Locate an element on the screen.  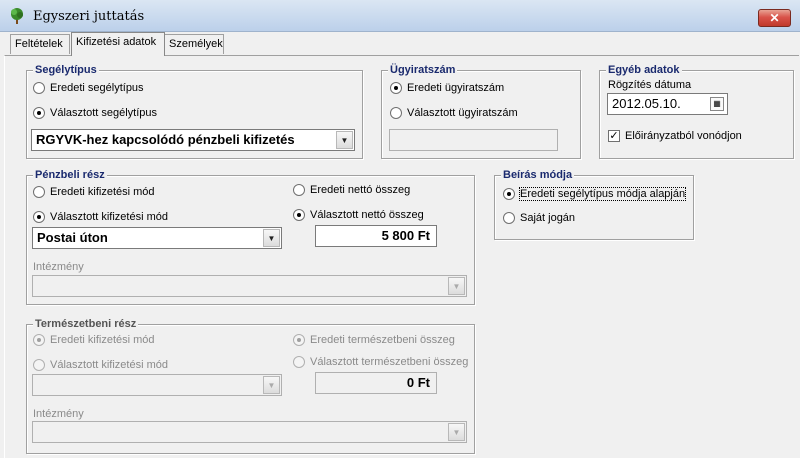
group-title: Természetbeni rész is located at coordinates (86, 324).